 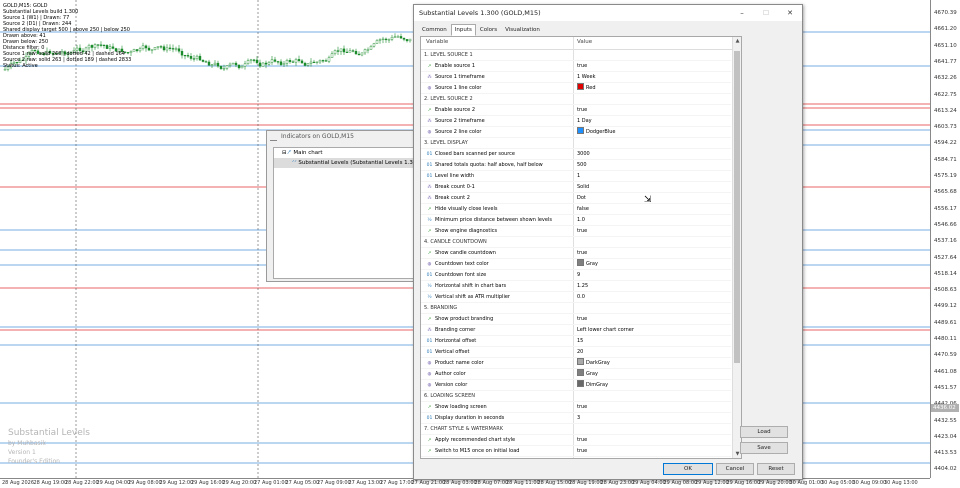 What do you see at coordinates (582, 165) in the screenshot?
I see `input-value-cell: 500` at bounding box center [582, 165].